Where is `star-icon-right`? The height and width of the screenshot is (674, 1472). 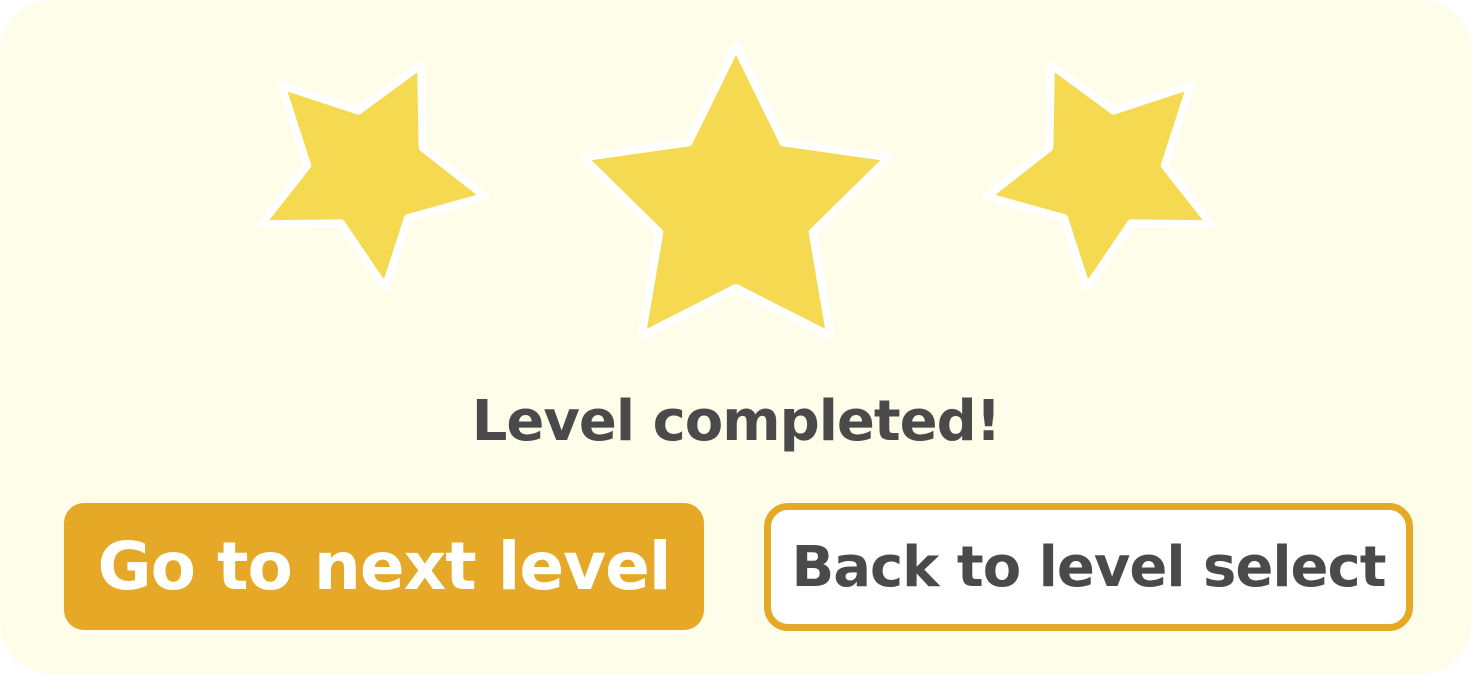
star-icon-right is located at coordinates (1098, 176).